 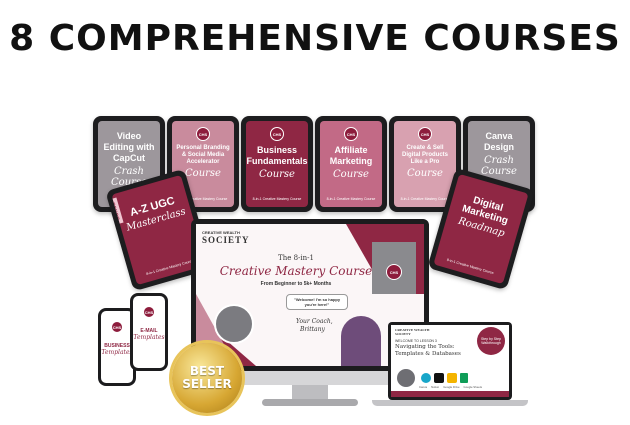 I want to click on google-drive-icon, so click(x=452, y=378).